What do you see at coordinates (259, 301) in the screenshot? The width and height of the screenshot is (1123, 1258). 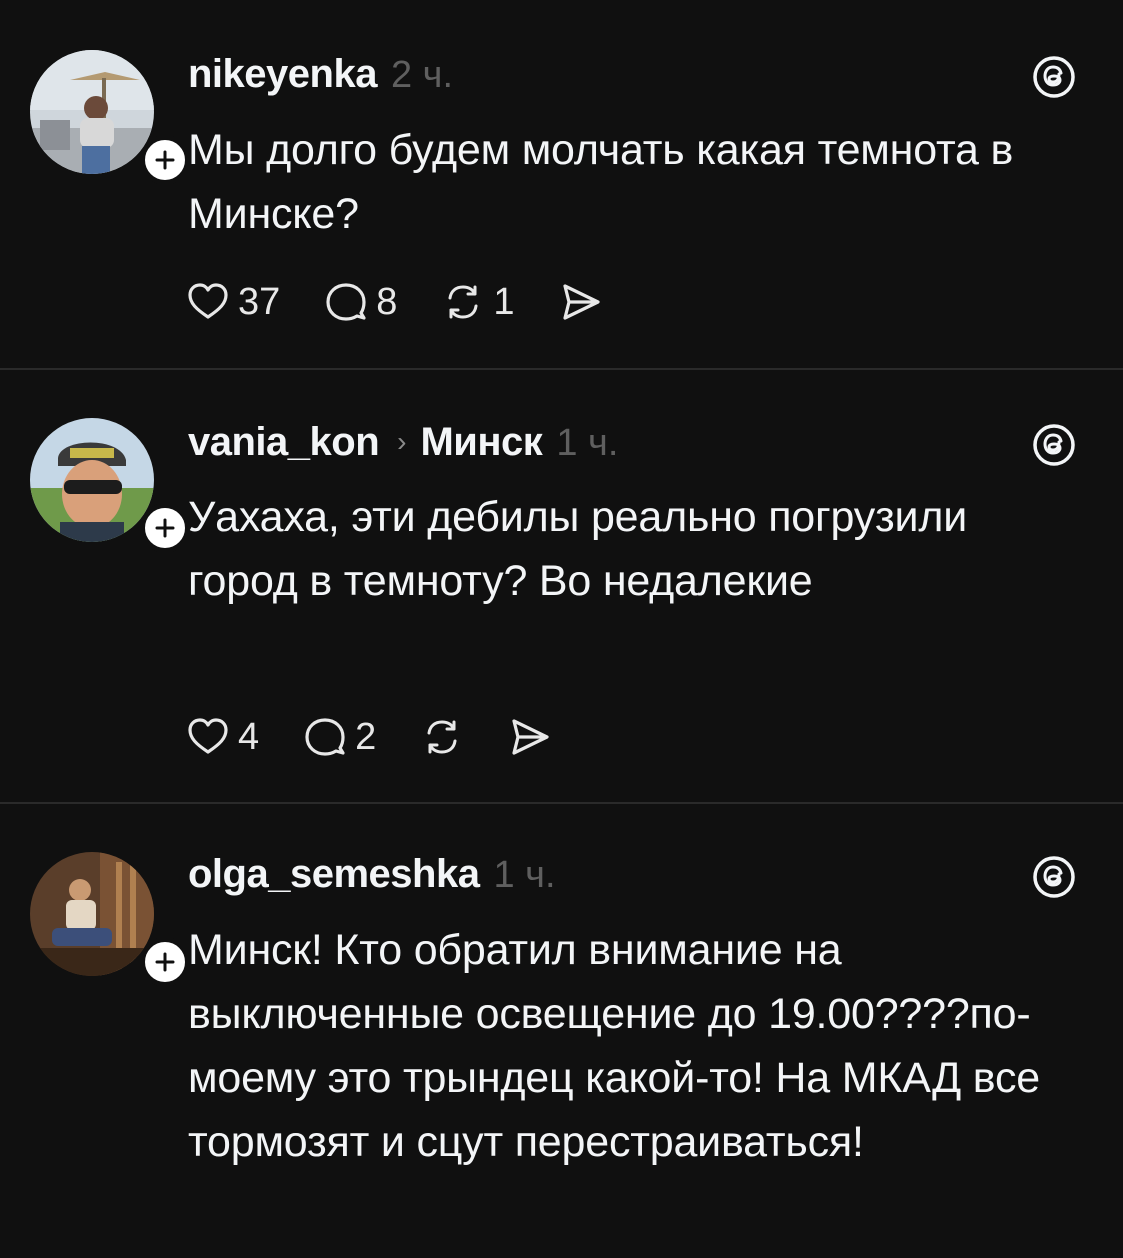 I see `like-count: 37` at bounding box center [259, 301].